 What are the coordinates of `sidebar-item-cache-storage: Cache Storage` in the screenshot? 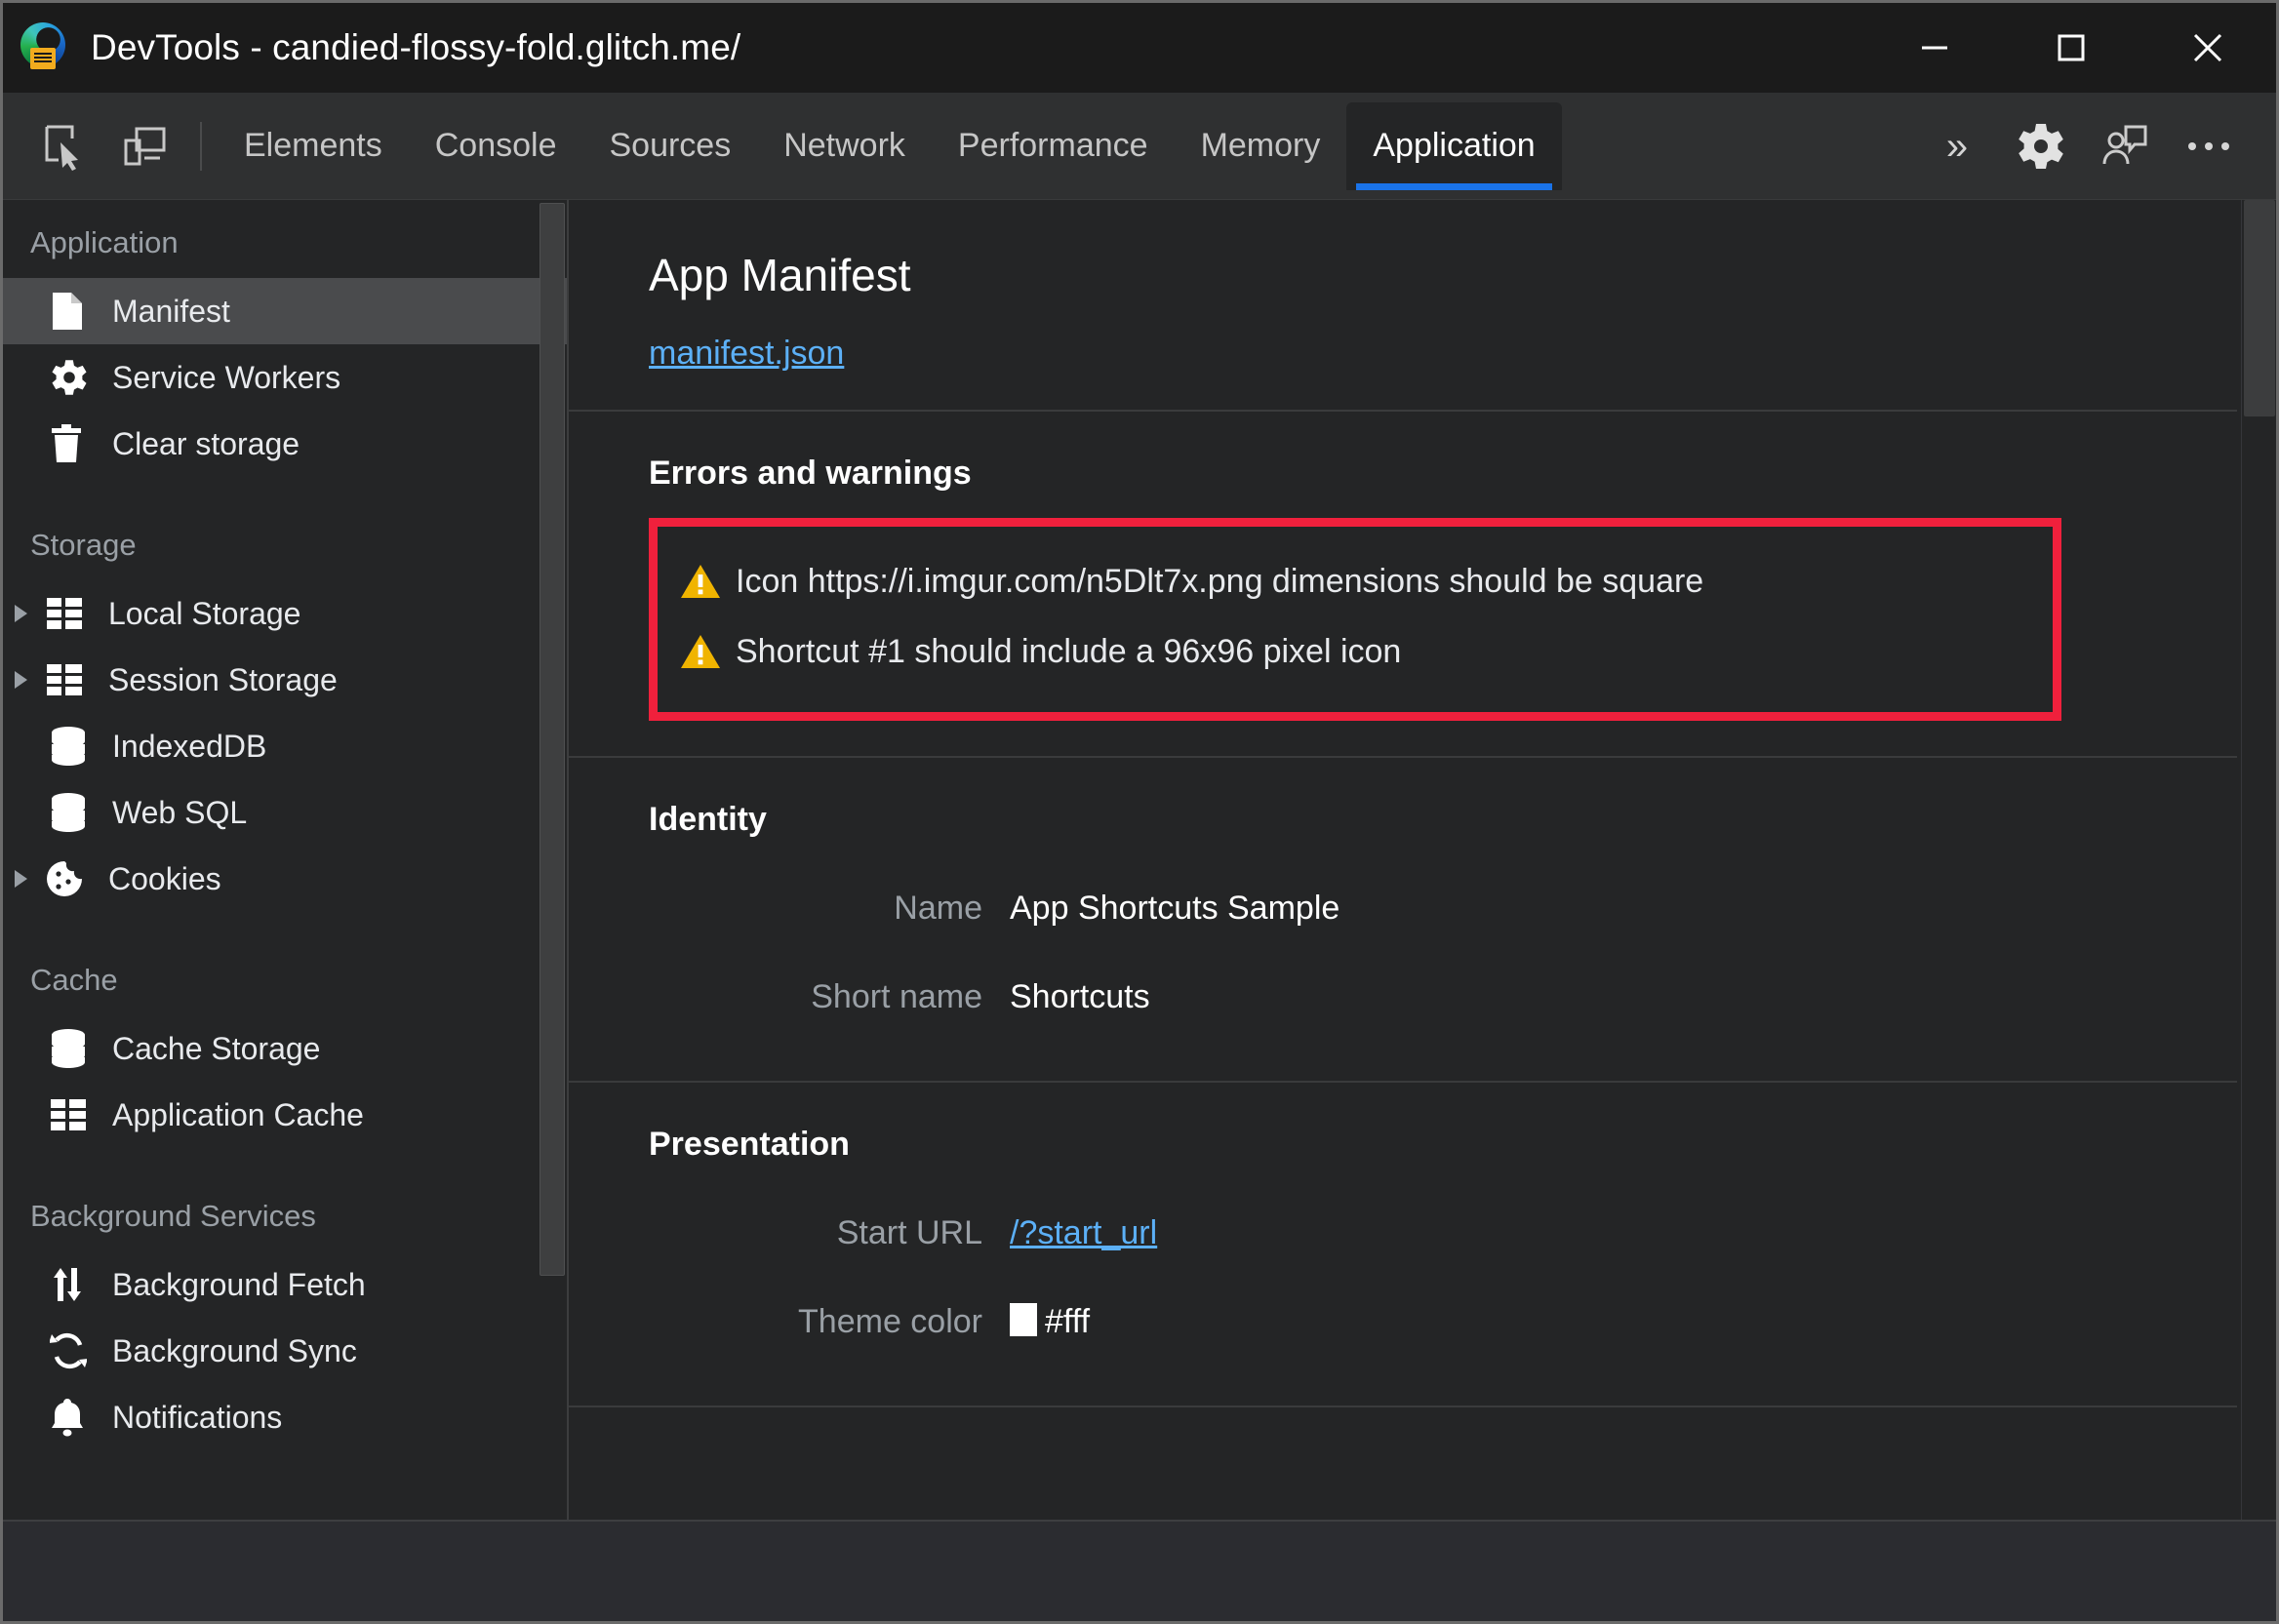 It's located at (285, 1048).